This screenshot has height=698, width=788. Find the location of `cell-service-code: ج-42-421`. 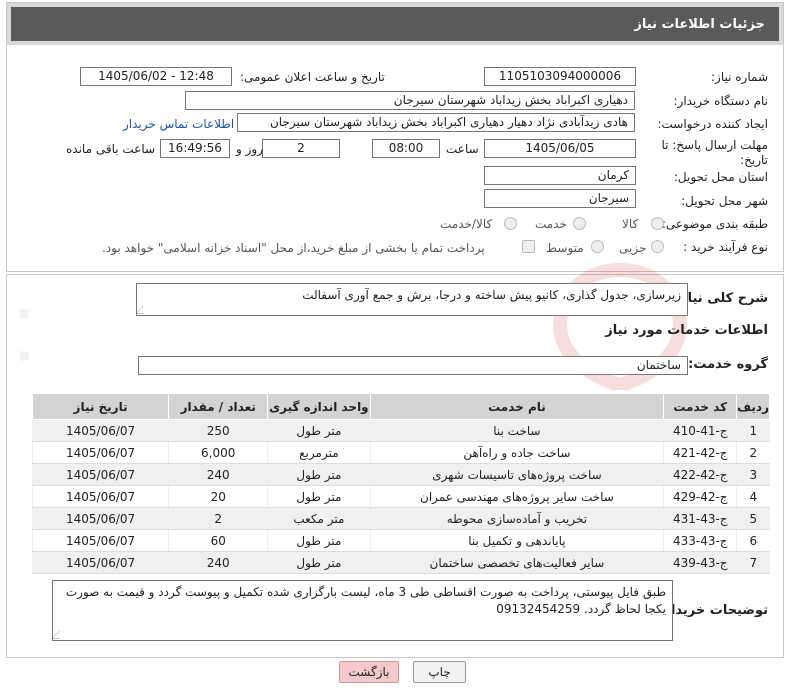

cell-service-code: ج-42-421 is located at coordinates (700, 452).